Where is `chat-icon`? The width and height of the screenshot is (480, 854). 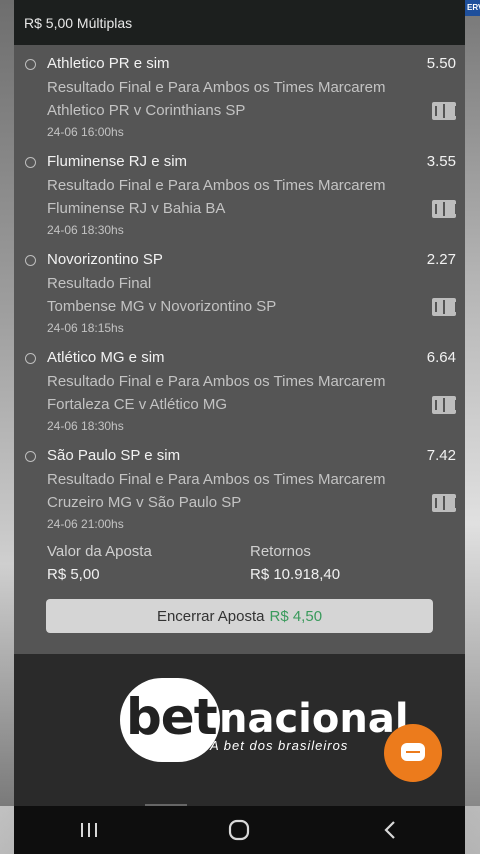
chat-icon is located at coordinates (413, 752).